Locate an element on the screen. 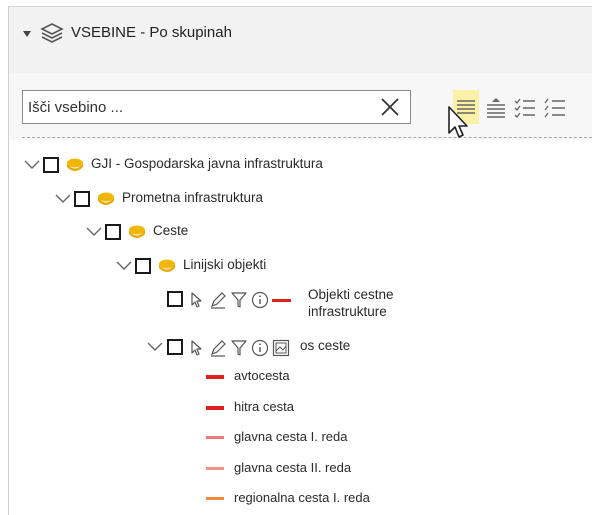 This screenshot has height=515, width=593. panel-header: VSEBINE - Po skupinah is located at coordinates (300, 40).